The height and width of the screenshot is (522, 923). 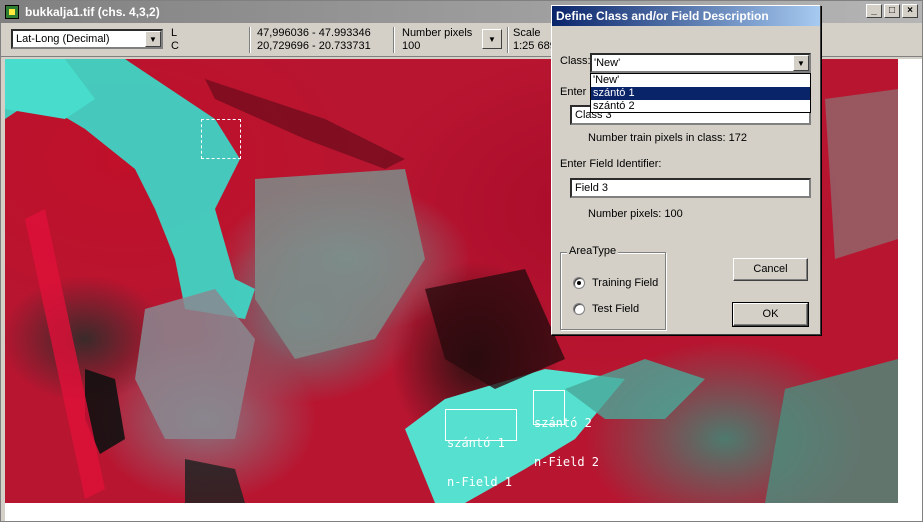 I want to click on scale-readout: Scale 1:25 689, so click(x=534, y=40).